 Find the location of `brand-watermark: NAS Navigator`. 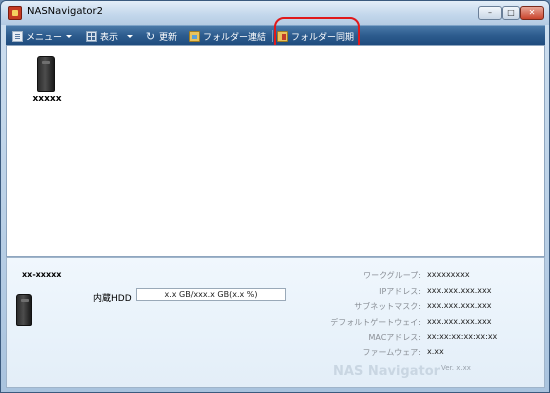

brand-watermark: NAS Navigator is located at coordinates (387, 371).